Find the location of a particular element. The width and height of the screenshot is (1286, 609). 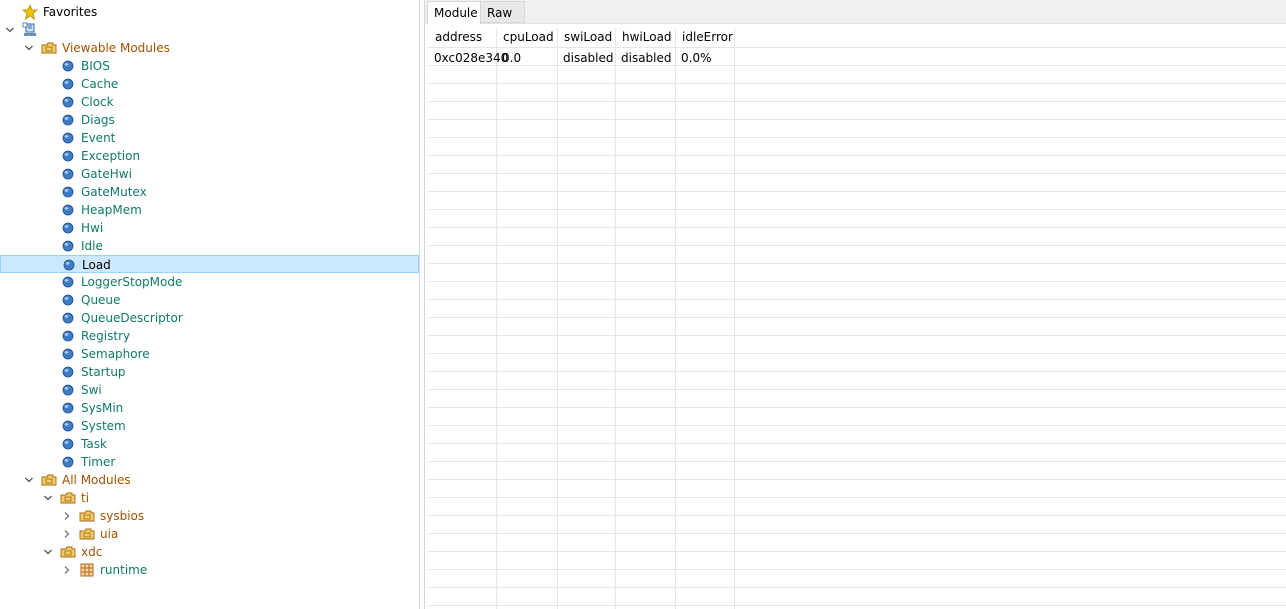

column-header: hwiLoad is located at coordinates (647, 37).